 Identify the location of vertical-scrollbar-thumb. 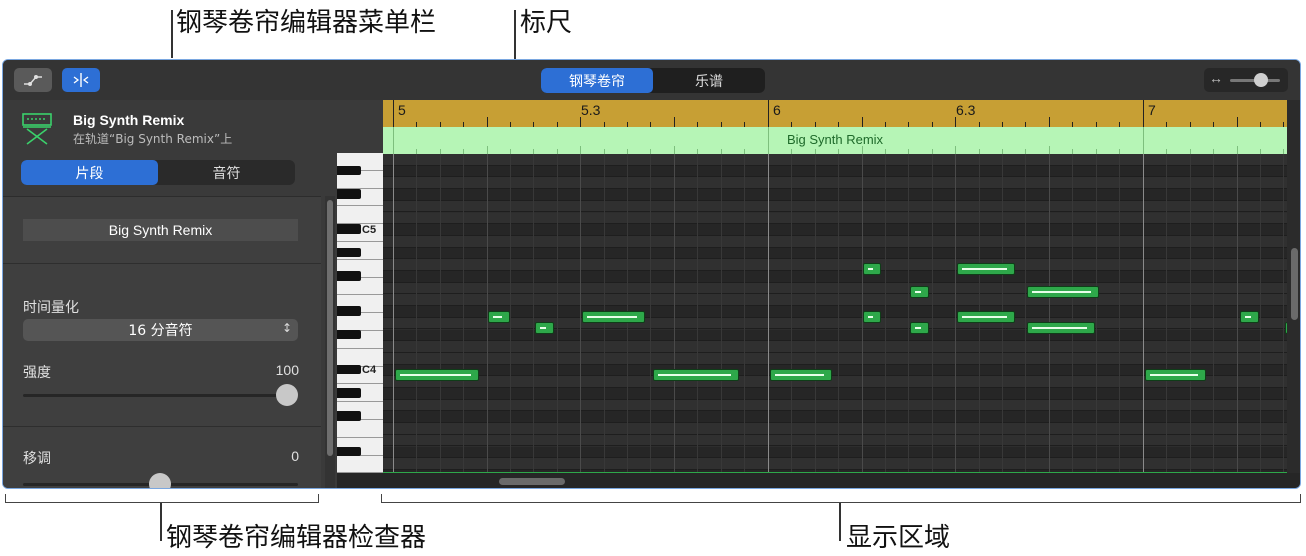
(1294, 284).